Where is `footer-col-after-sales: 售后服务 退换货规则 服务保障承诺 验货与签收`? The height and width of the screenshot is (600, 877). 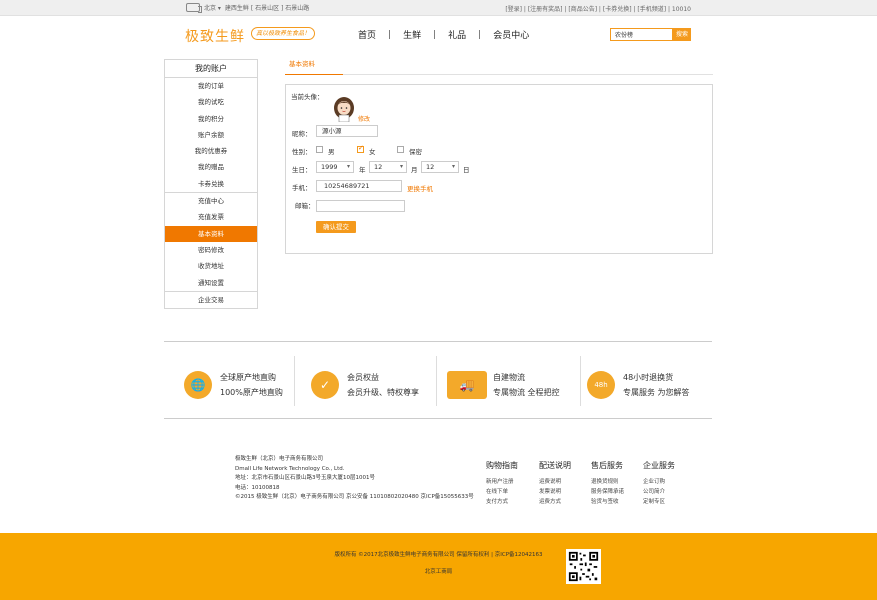
footer-col-after-sales: 售后服务 退换货规则 服务保障承诺 验货与签收 is located at coordinates (607, 483).